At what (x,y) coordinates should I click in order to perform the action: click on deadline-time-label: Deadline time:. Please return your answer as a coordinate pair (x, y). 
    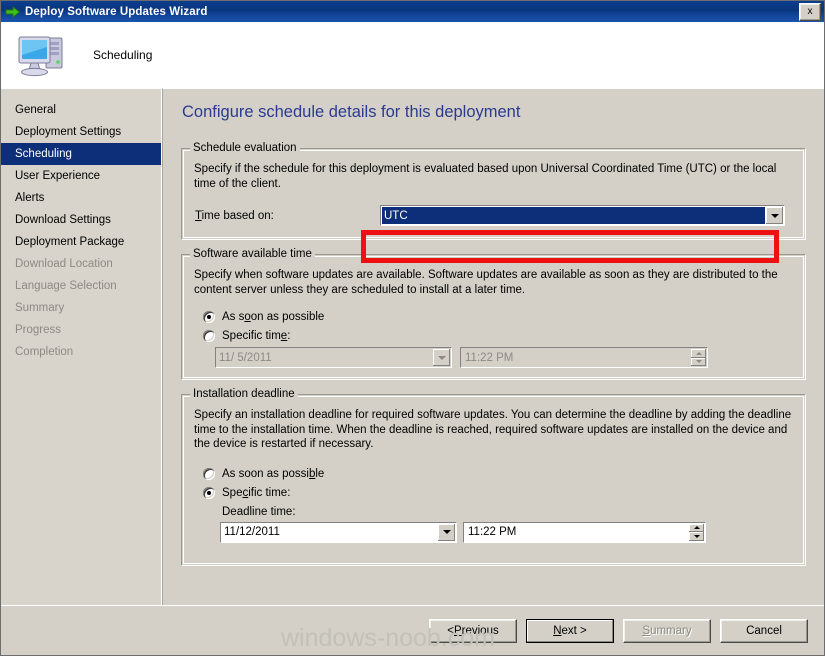
    Looking at the image, I should click on (259, 511).